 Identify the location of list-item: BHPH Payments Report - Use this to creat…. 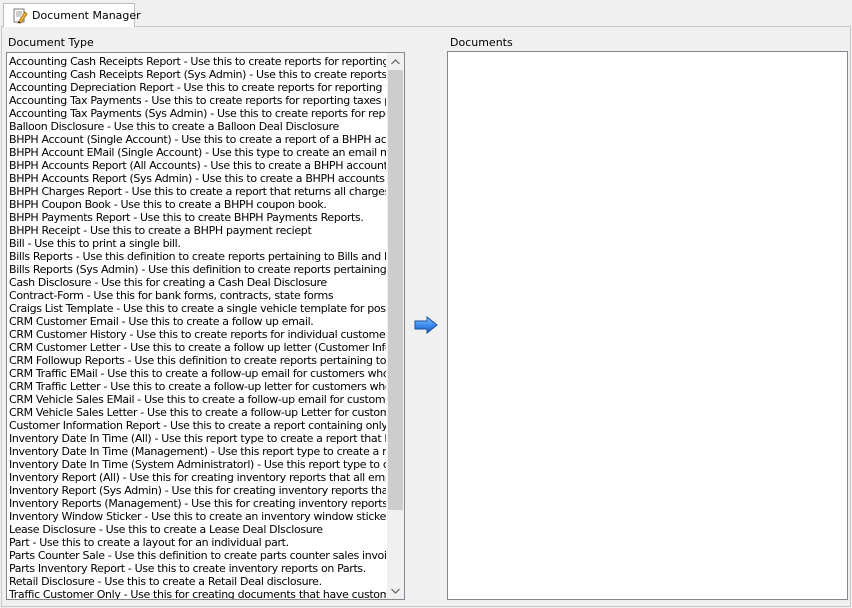
(197, 217).